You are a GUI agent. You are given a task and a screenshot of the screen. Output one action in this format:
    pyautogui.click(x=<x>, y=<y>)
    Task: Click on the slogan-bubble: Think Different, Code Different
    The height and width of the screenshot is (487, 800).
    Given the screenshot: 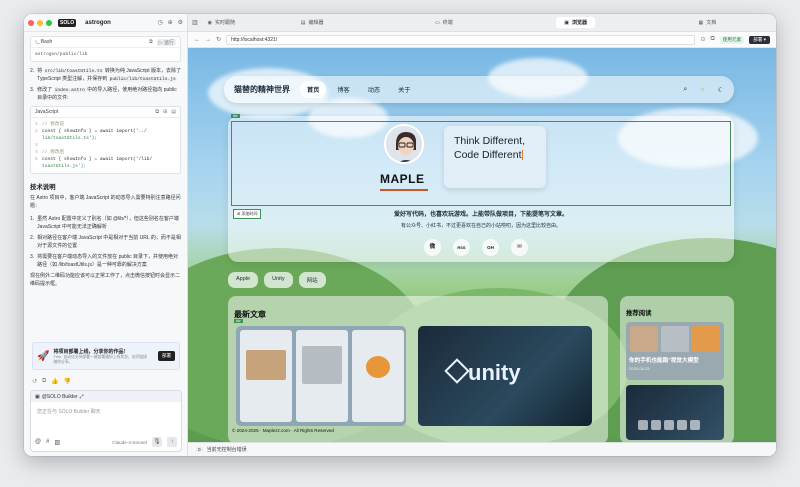 What is the action you would take?
    pyautogui.click(x=495, y=157)
    